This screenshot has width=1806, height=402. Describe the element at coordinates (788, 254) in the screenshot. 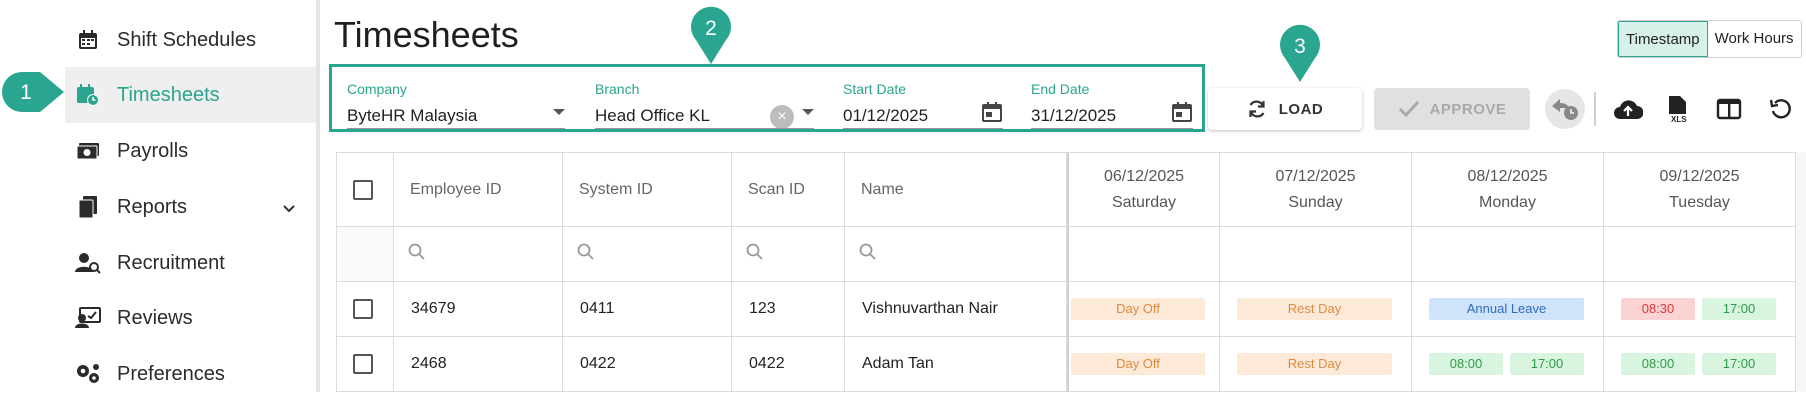

I see `filter-scan-id` at that location.